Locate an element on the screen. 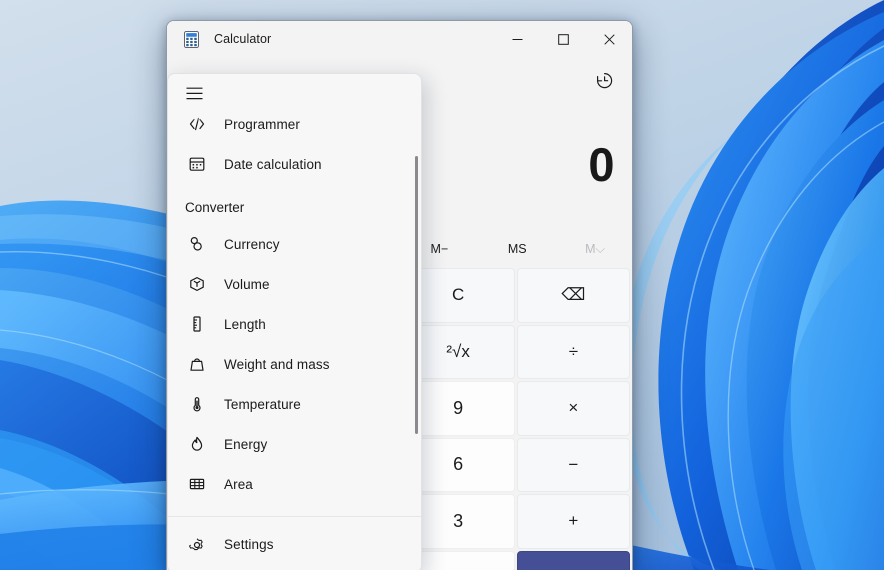 The height and width of the screenshot is (570, 884). nav-item-date-calculation: Date calculation is located at coordinates (295, 164).